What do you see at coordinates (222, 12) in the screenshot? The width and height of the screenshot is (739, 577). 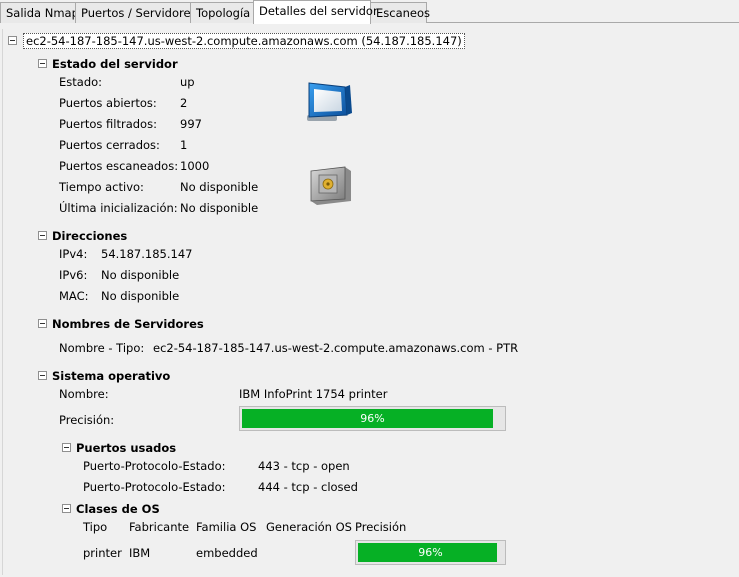 I see `tab-topologia: Topología` at bounding box center [222, 12].